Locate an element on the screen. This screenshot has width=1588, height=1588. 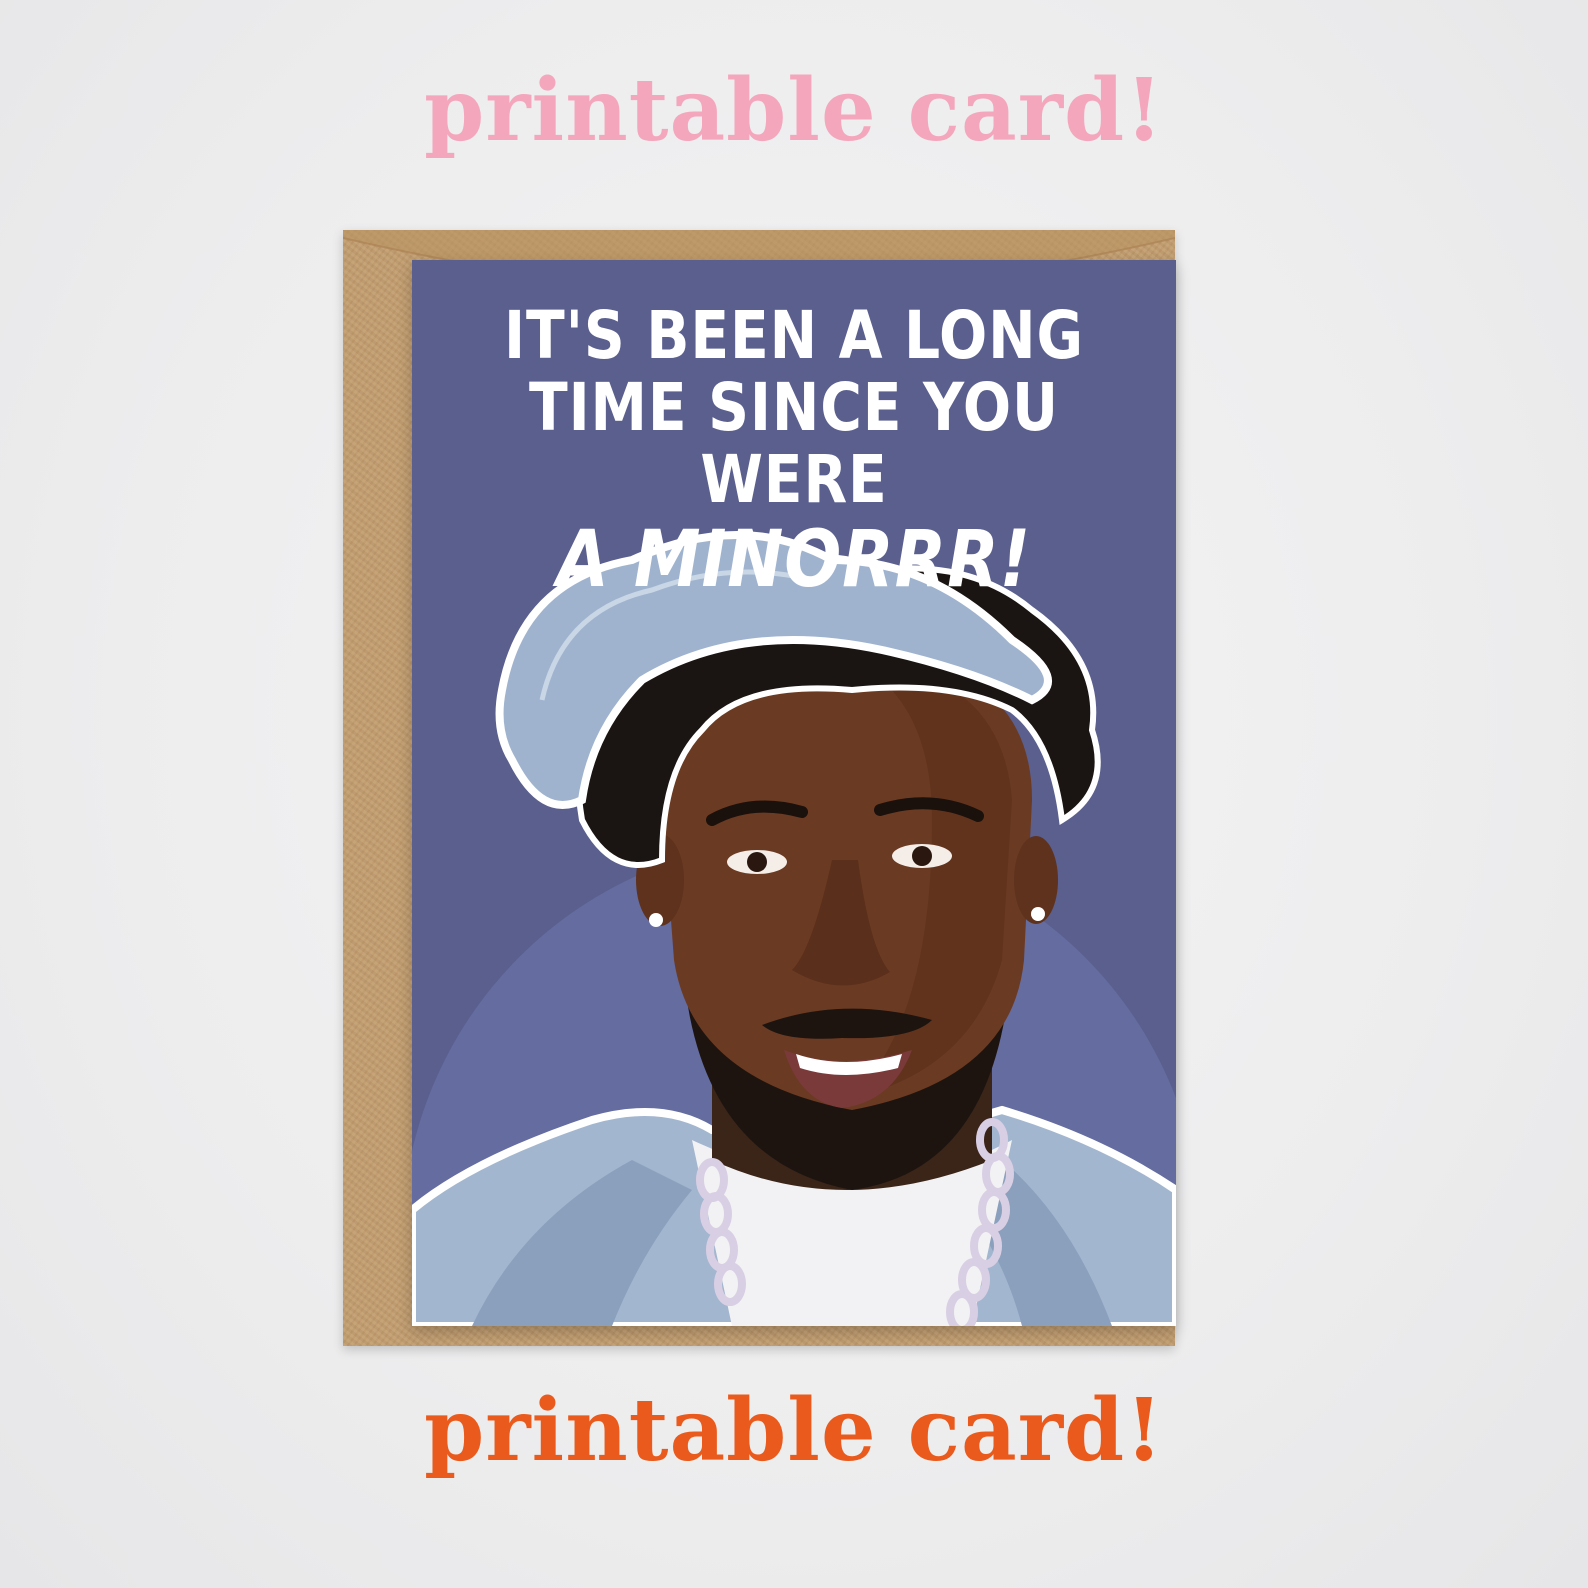
left-earring is located at coordinates (656, 920).